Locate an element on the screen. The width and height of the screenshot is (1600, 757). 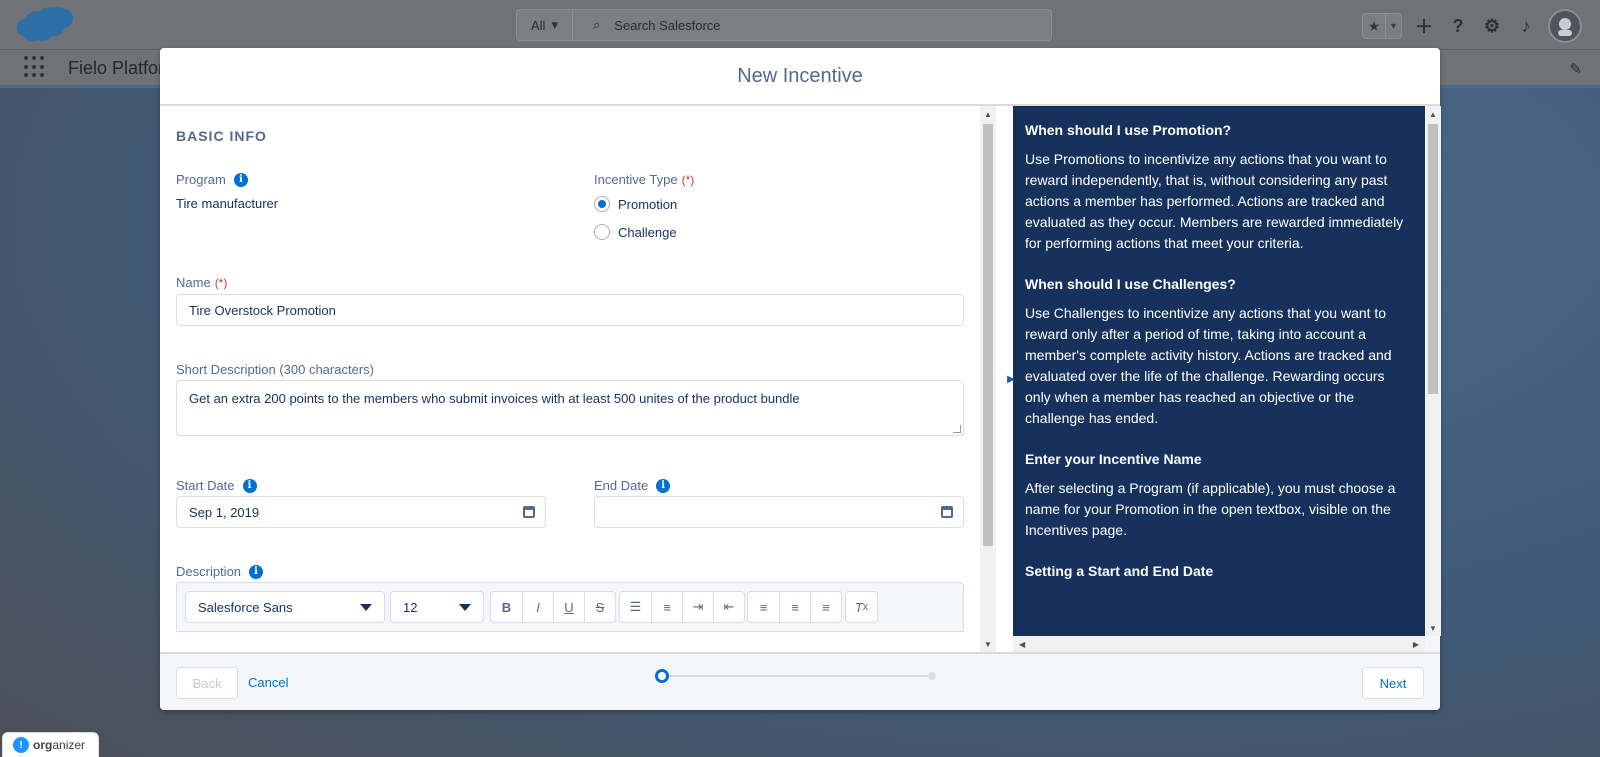
organizer-tab: ! organizer is located at coordinates (50, 744).